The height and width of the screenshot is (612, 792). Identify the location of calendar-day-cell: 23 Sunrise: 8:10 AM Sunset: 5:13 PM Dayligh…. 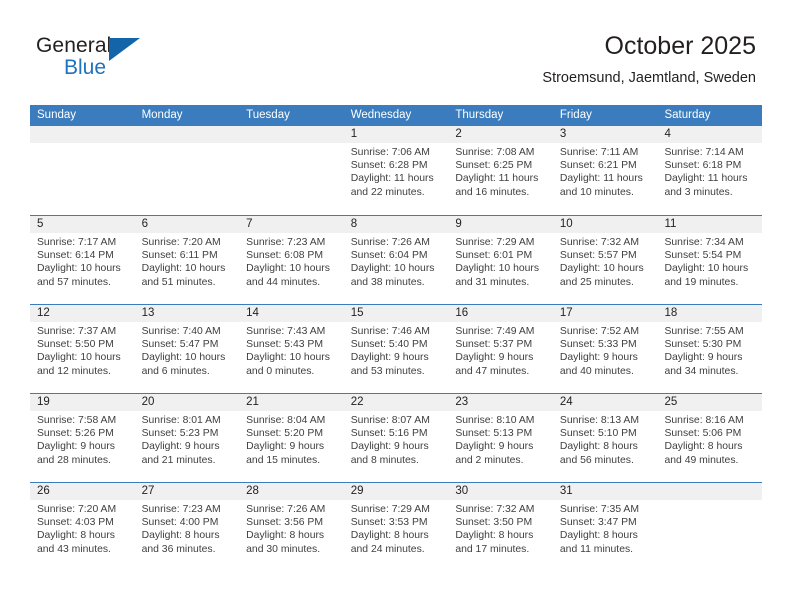
(500, 438).